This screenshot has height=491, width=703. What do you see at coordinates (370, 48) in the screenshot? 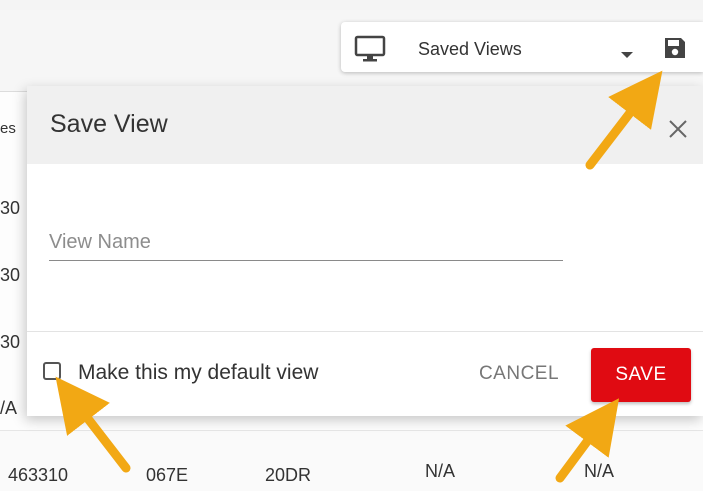
I see `monitor-icon` at bounding box center [370, 48].